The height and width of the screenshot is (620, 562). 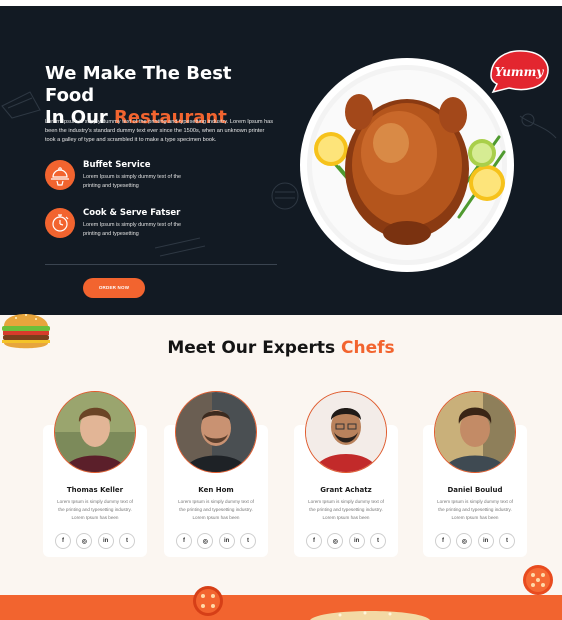 I want to click on chef-name: Daniel Boulud, so click(x=475, y=490).